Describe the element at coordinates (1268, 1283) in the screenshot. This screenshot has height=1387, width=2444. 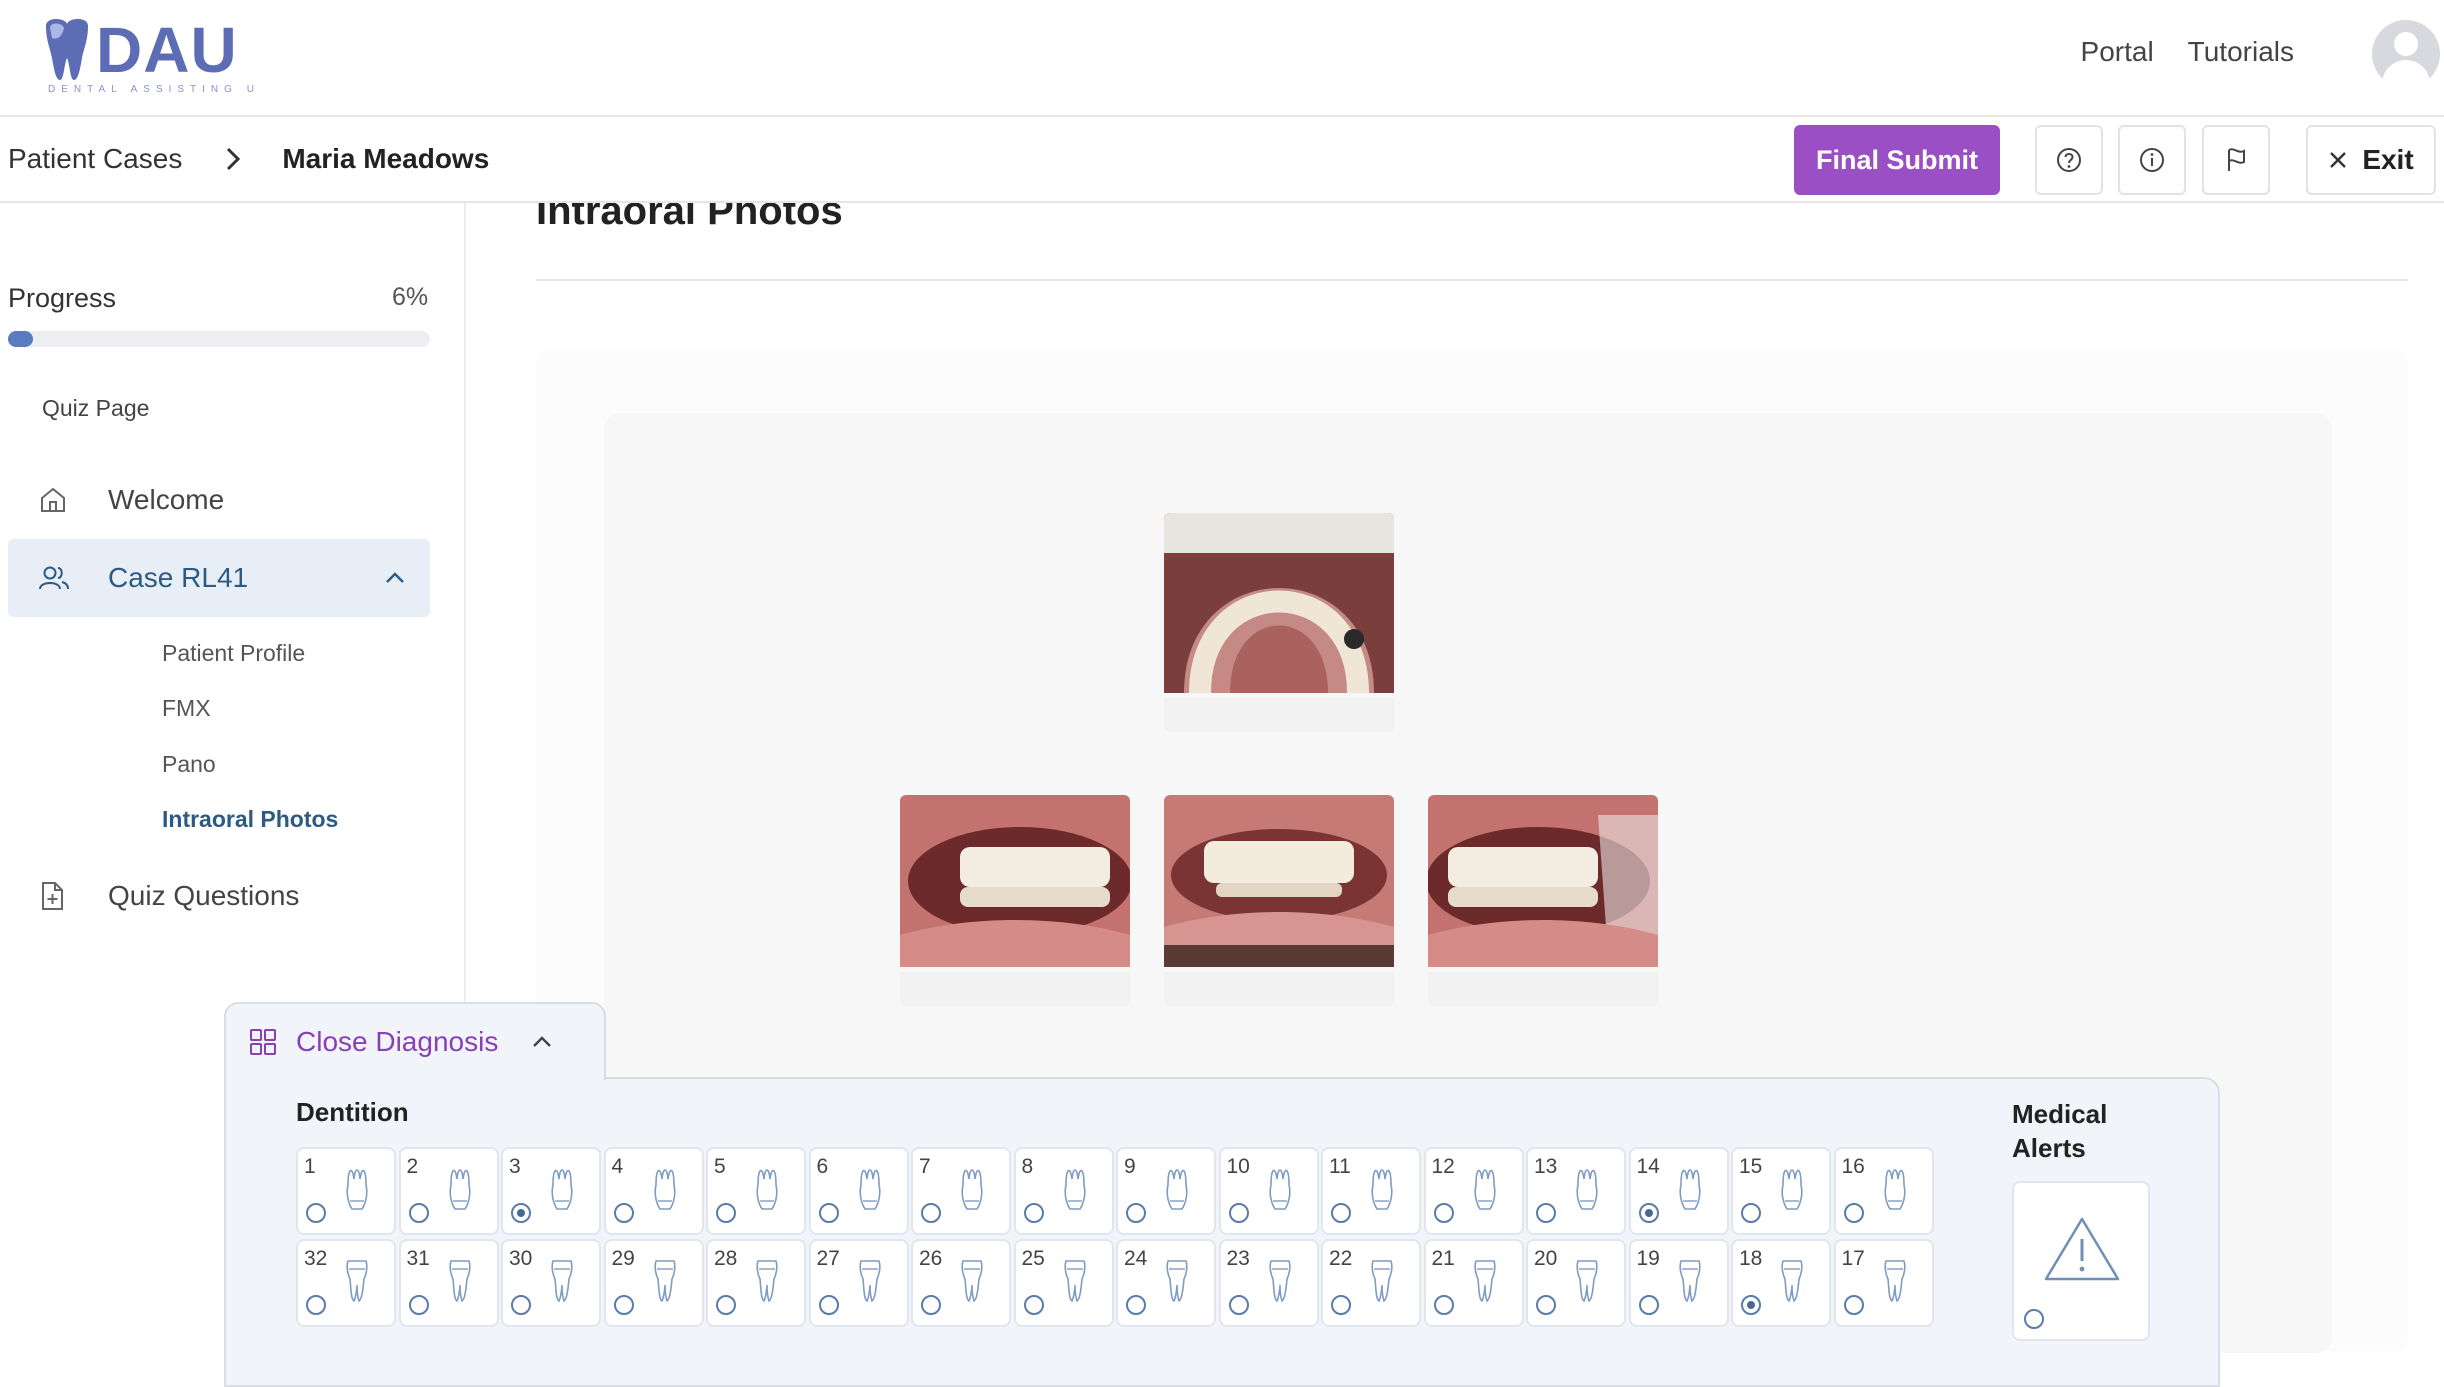
I see `tooth-23: 23` at that location.